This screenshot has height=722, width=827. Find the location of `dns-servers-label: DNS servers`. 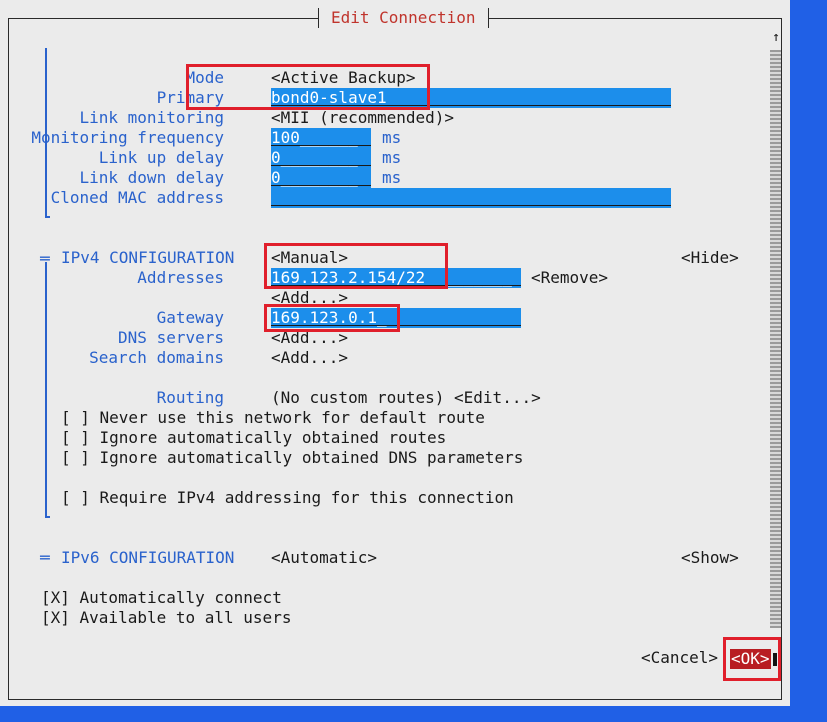

dns-servers-label: DNS servers is located at coordinates (171, 337).